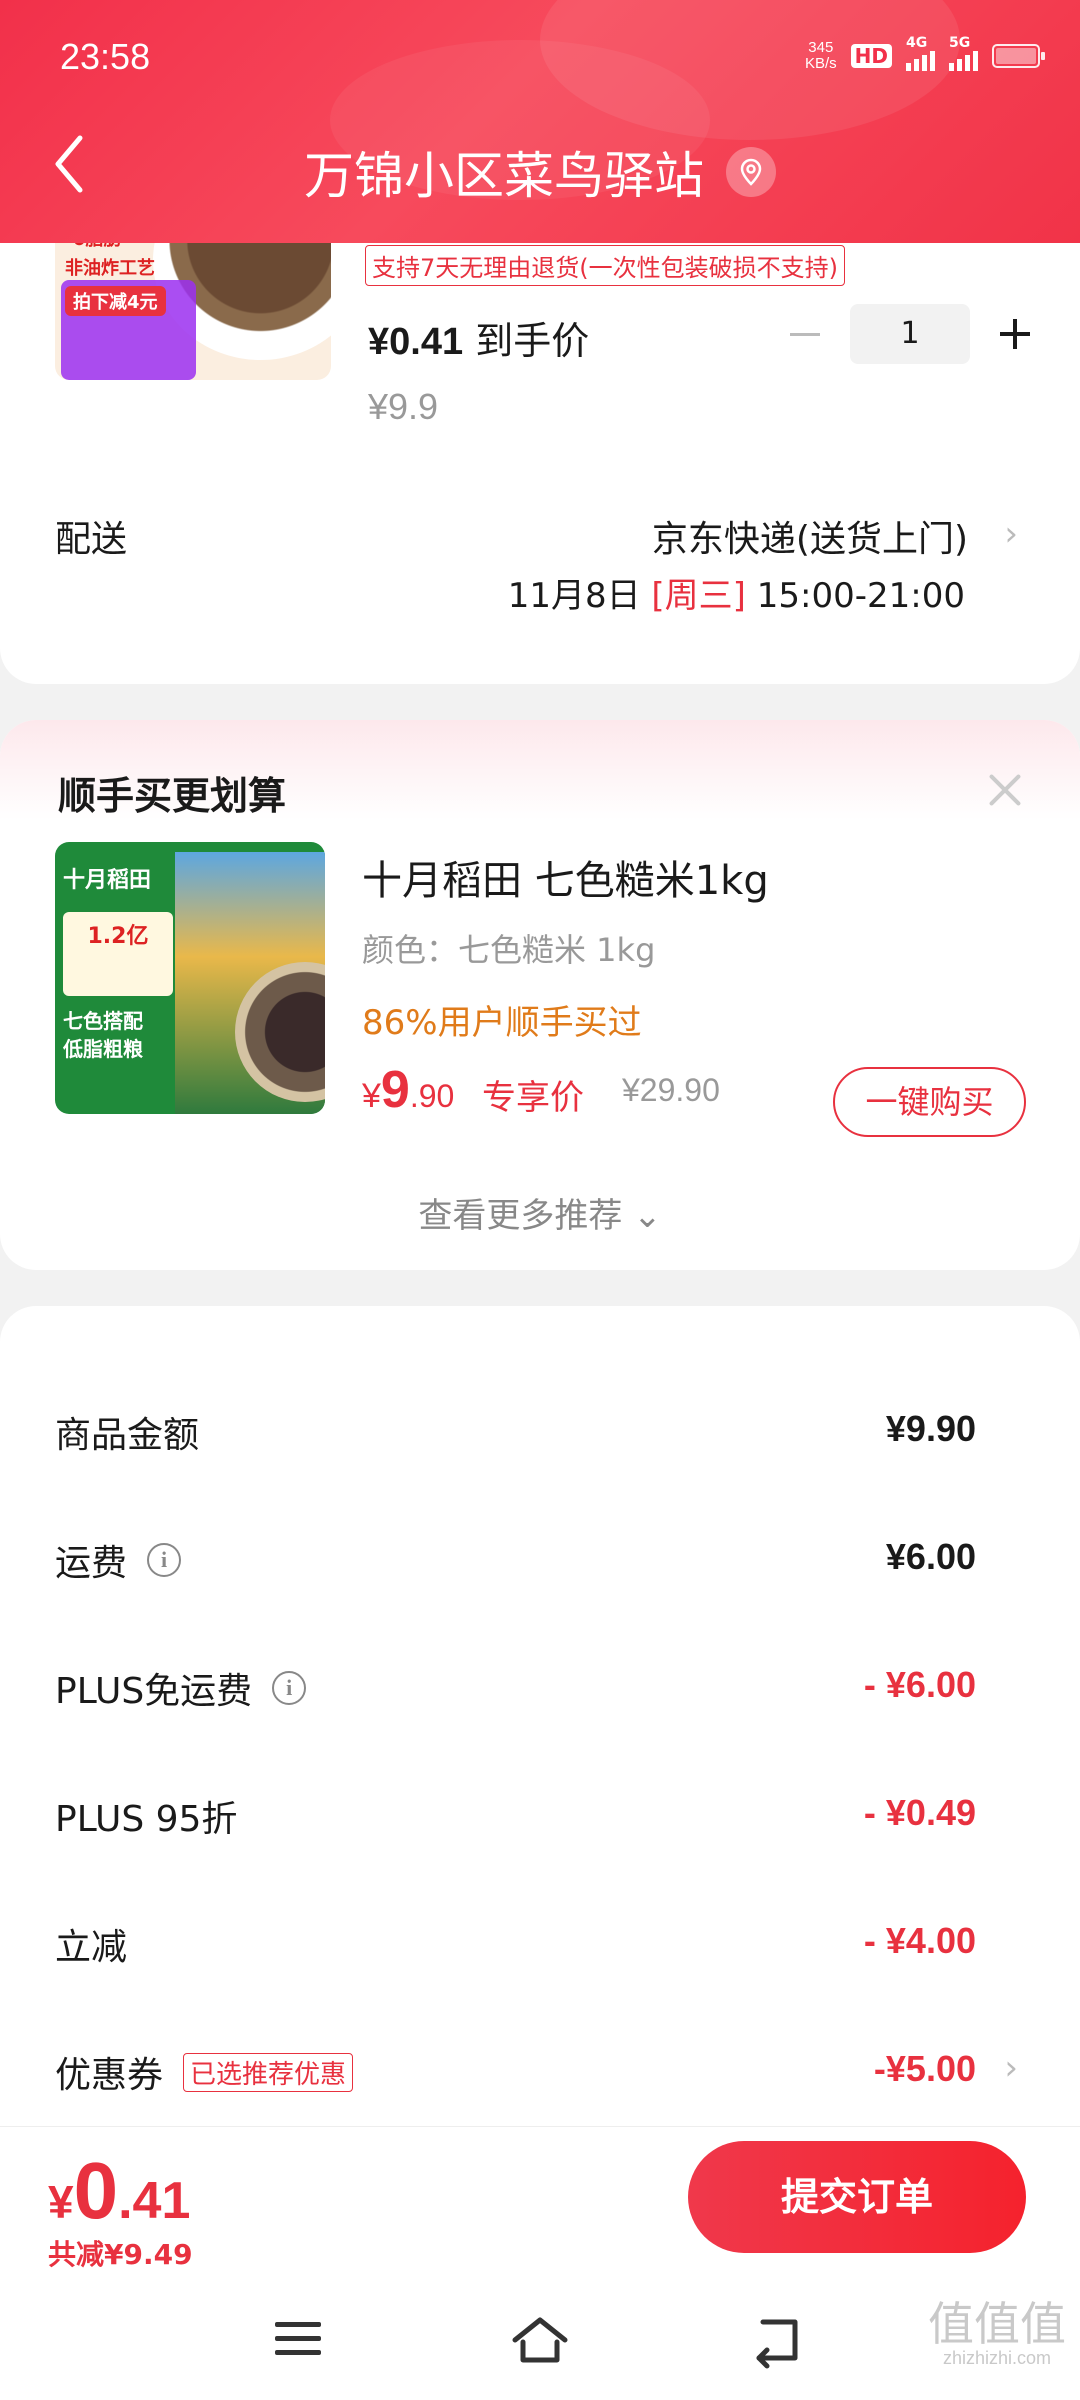 The width and height of the screenshot is (1080, 2400). What do you see at coordinates (821, 47) in the screenshot?
I see `net-speed-value: 345` at bounding box center [821, 47].